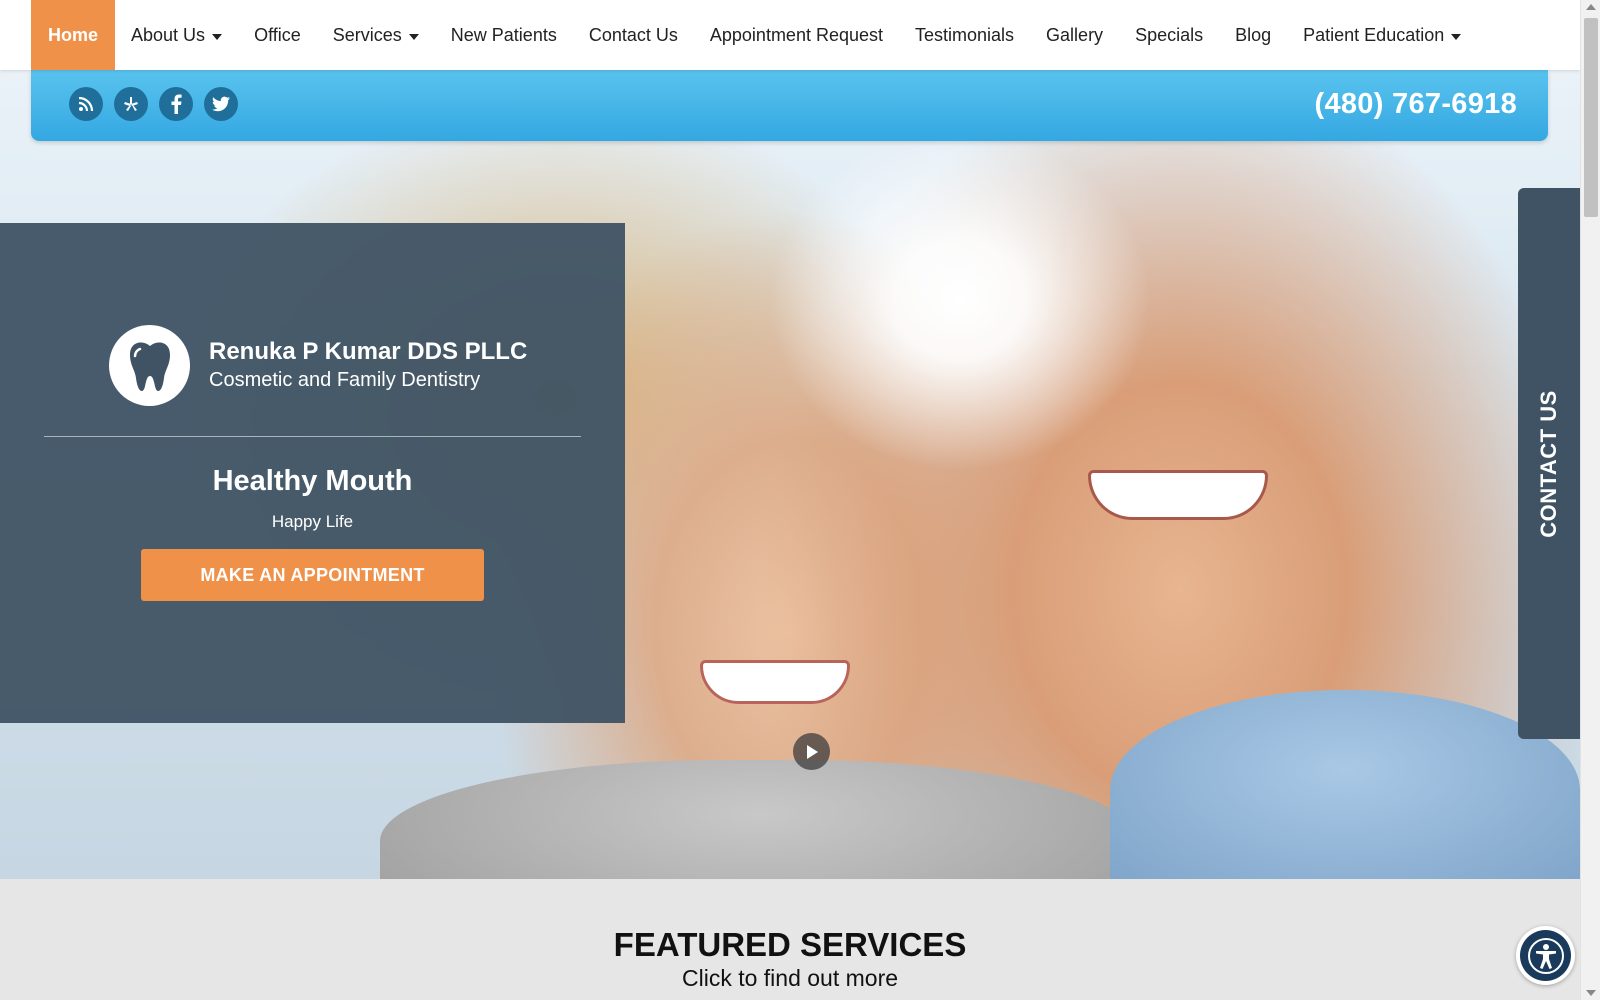  I want to click on yelp-icon, so click(131, 104).